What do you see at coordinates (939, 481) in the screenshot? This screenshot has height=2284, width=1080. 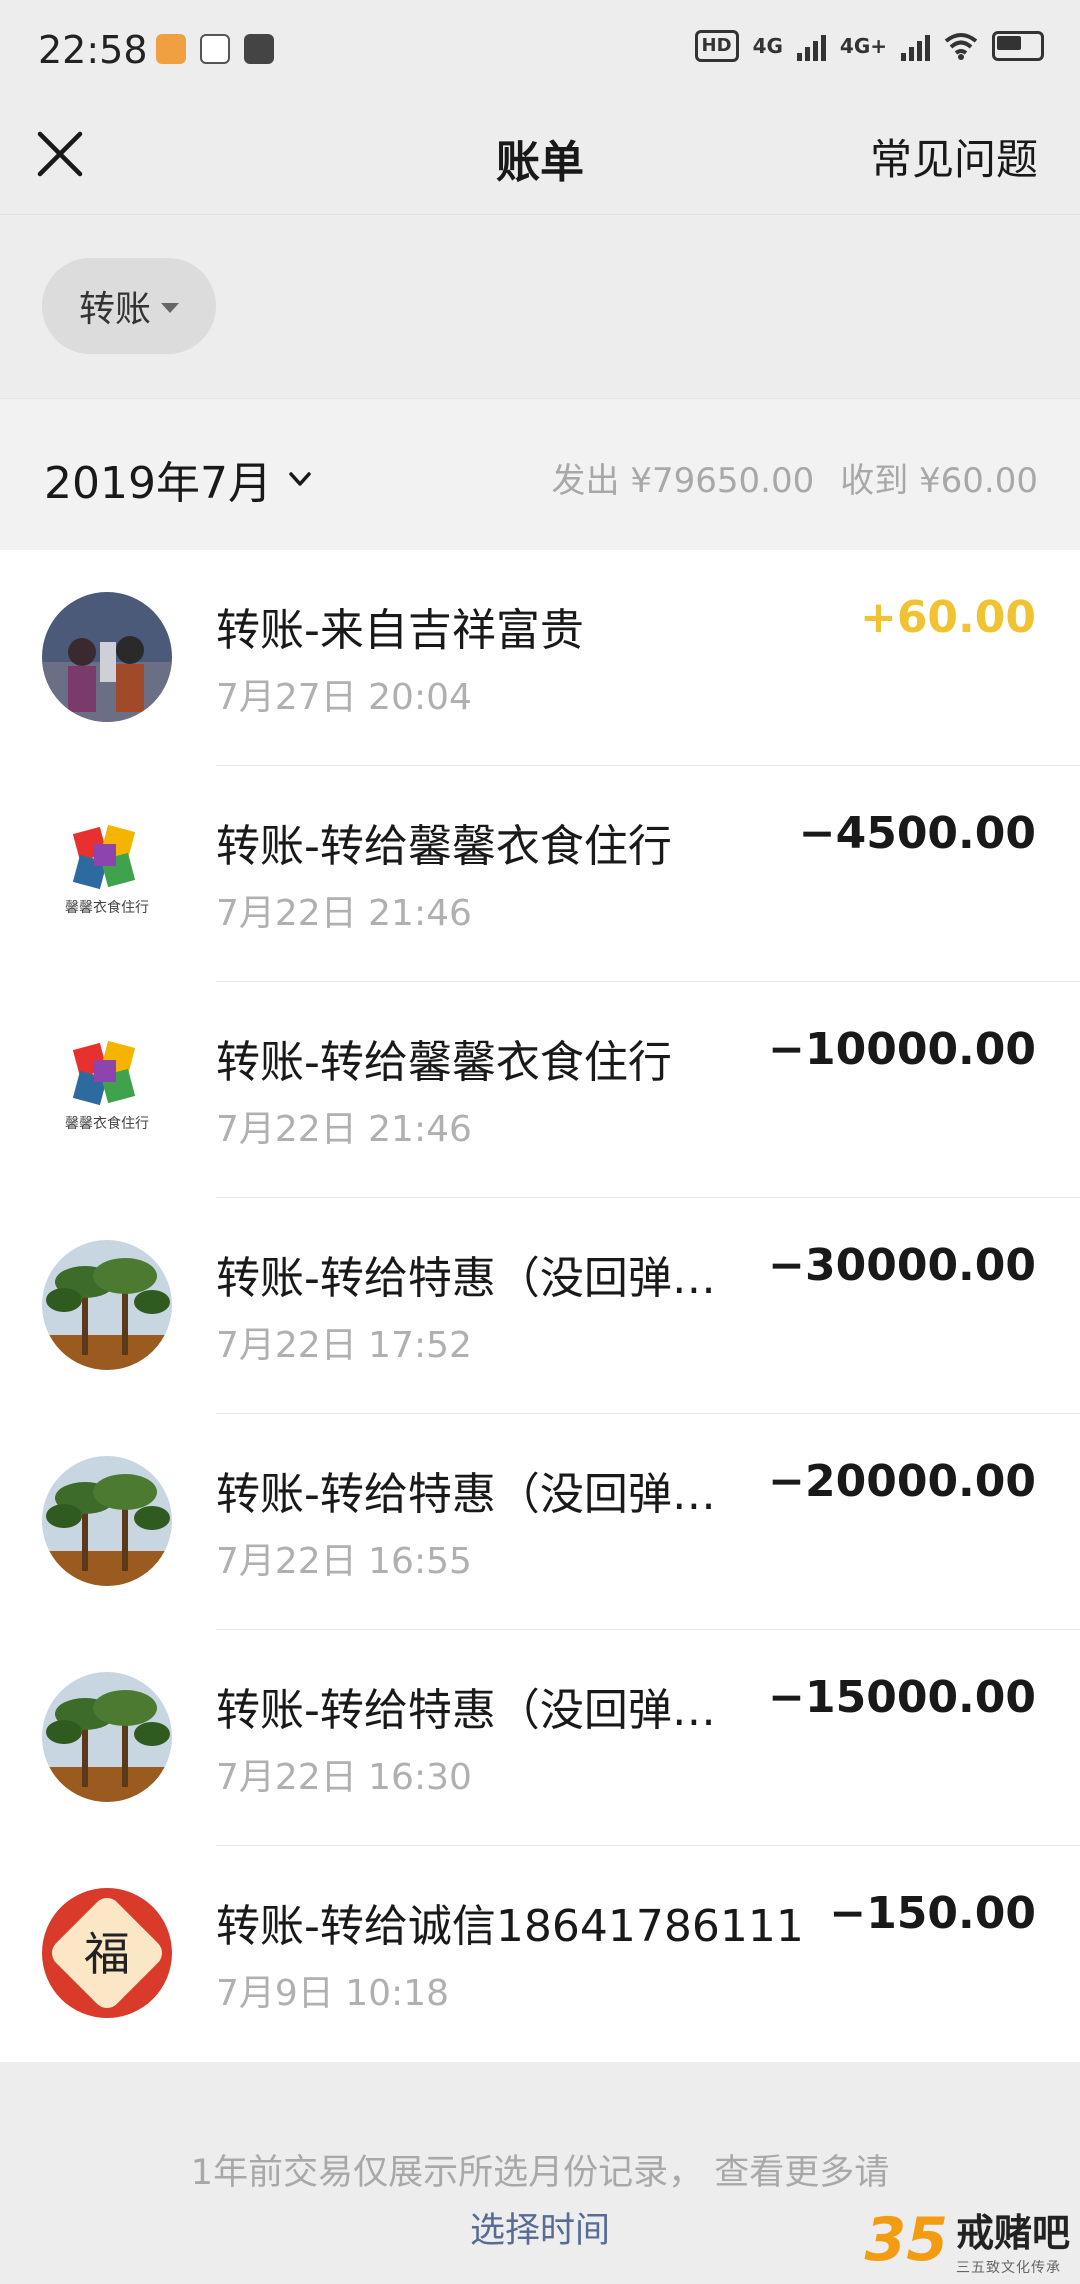 I see `total-in: 收到 ¥60.00` at bounding box center [939, 481].